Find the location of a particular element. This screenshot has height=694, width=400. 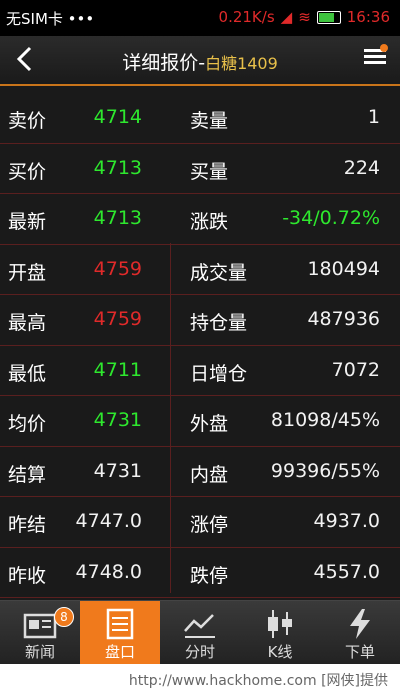

field-label: 持仓量 is located at coordinates (219, 323).